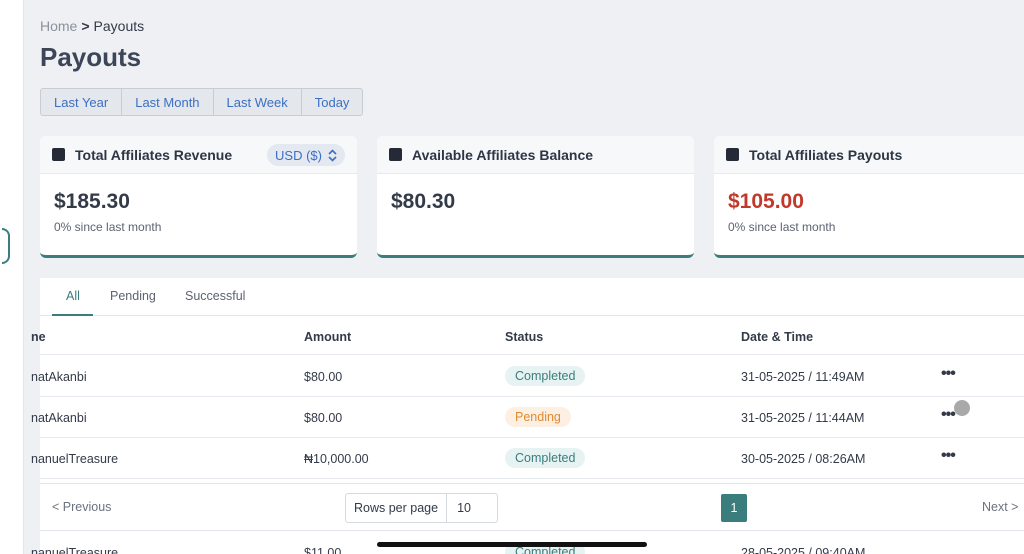  I want to click on touch-indicator, so click(962, 408).